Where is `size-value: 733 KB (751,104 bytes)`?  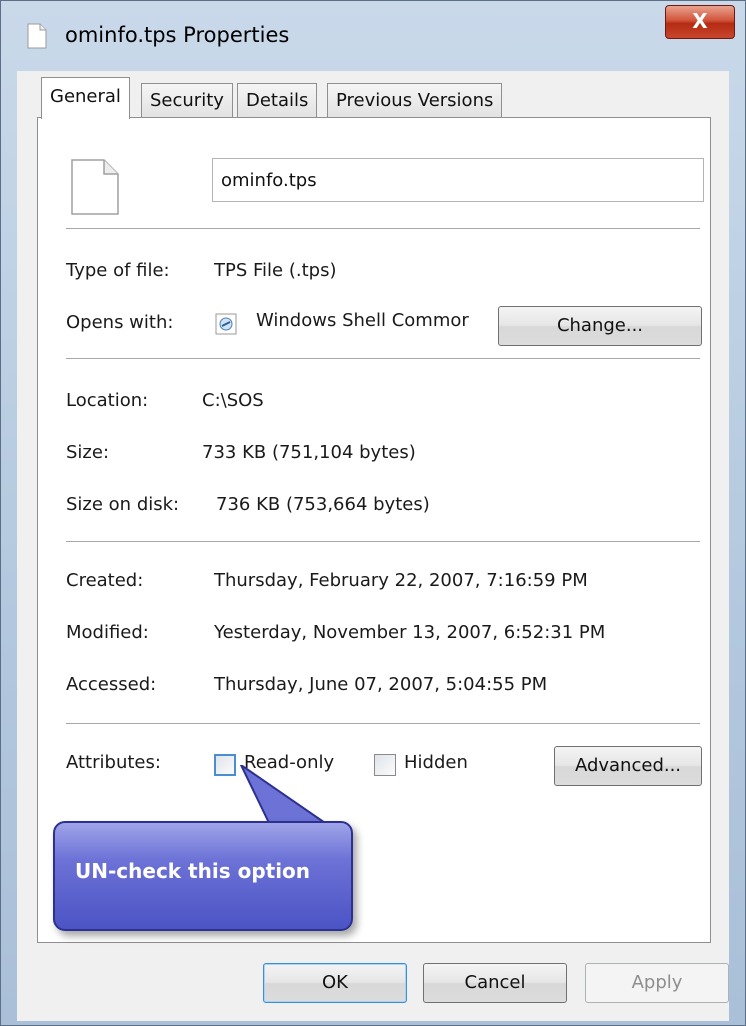
size-value: 733 KB (751,104 bytes) is located at coordinates (309, 452).